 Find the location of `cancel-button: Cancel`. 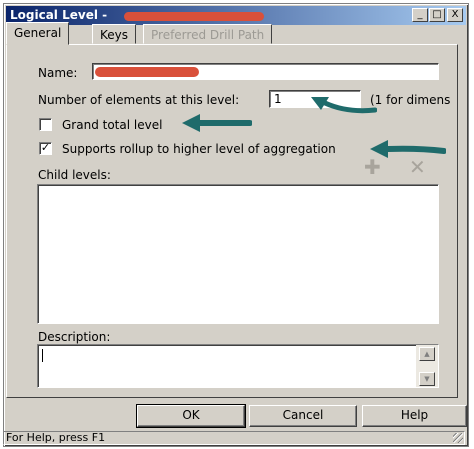

cancel-button: Cancel is located at coordinates (303, 416).